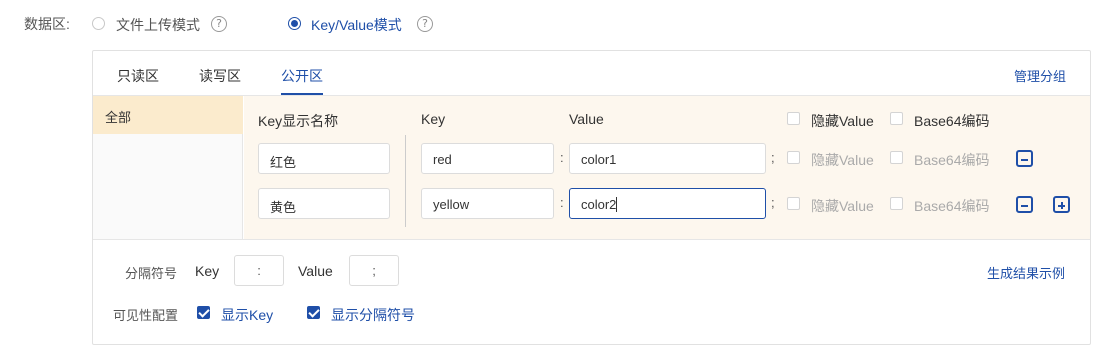 The height and width of the screenshot is (353, 1110). Describe the element at coordinates (324, 158) in the screenshot. I see `display-name-input: 红色` at that location.